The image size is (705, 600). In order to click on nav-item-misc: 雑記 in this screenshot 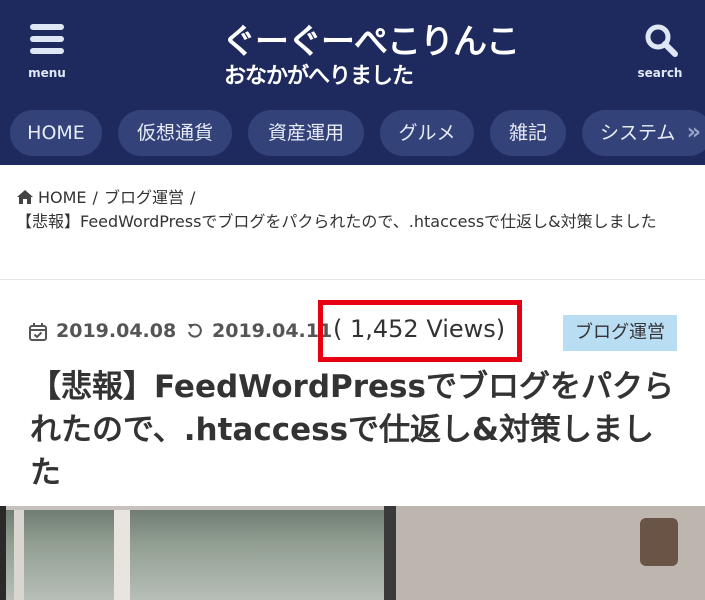, I will do `click(528, 133)`.